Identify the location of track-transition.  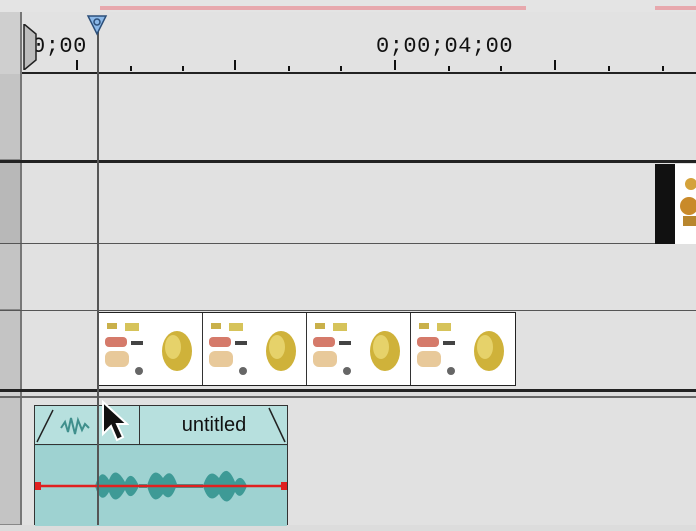
(359, 277).